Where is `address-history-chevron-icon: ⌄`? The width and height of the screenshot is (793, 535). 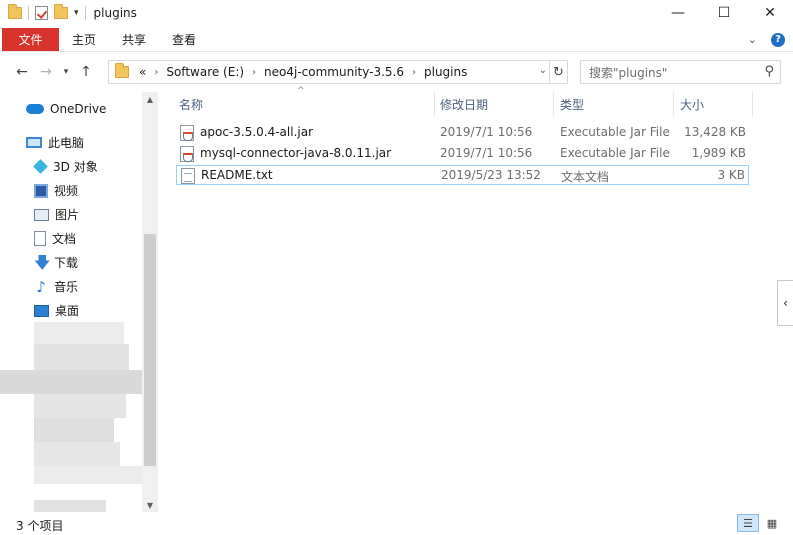 address-history-chevron-icon: ⌄ is located at coordinates (543, 70).